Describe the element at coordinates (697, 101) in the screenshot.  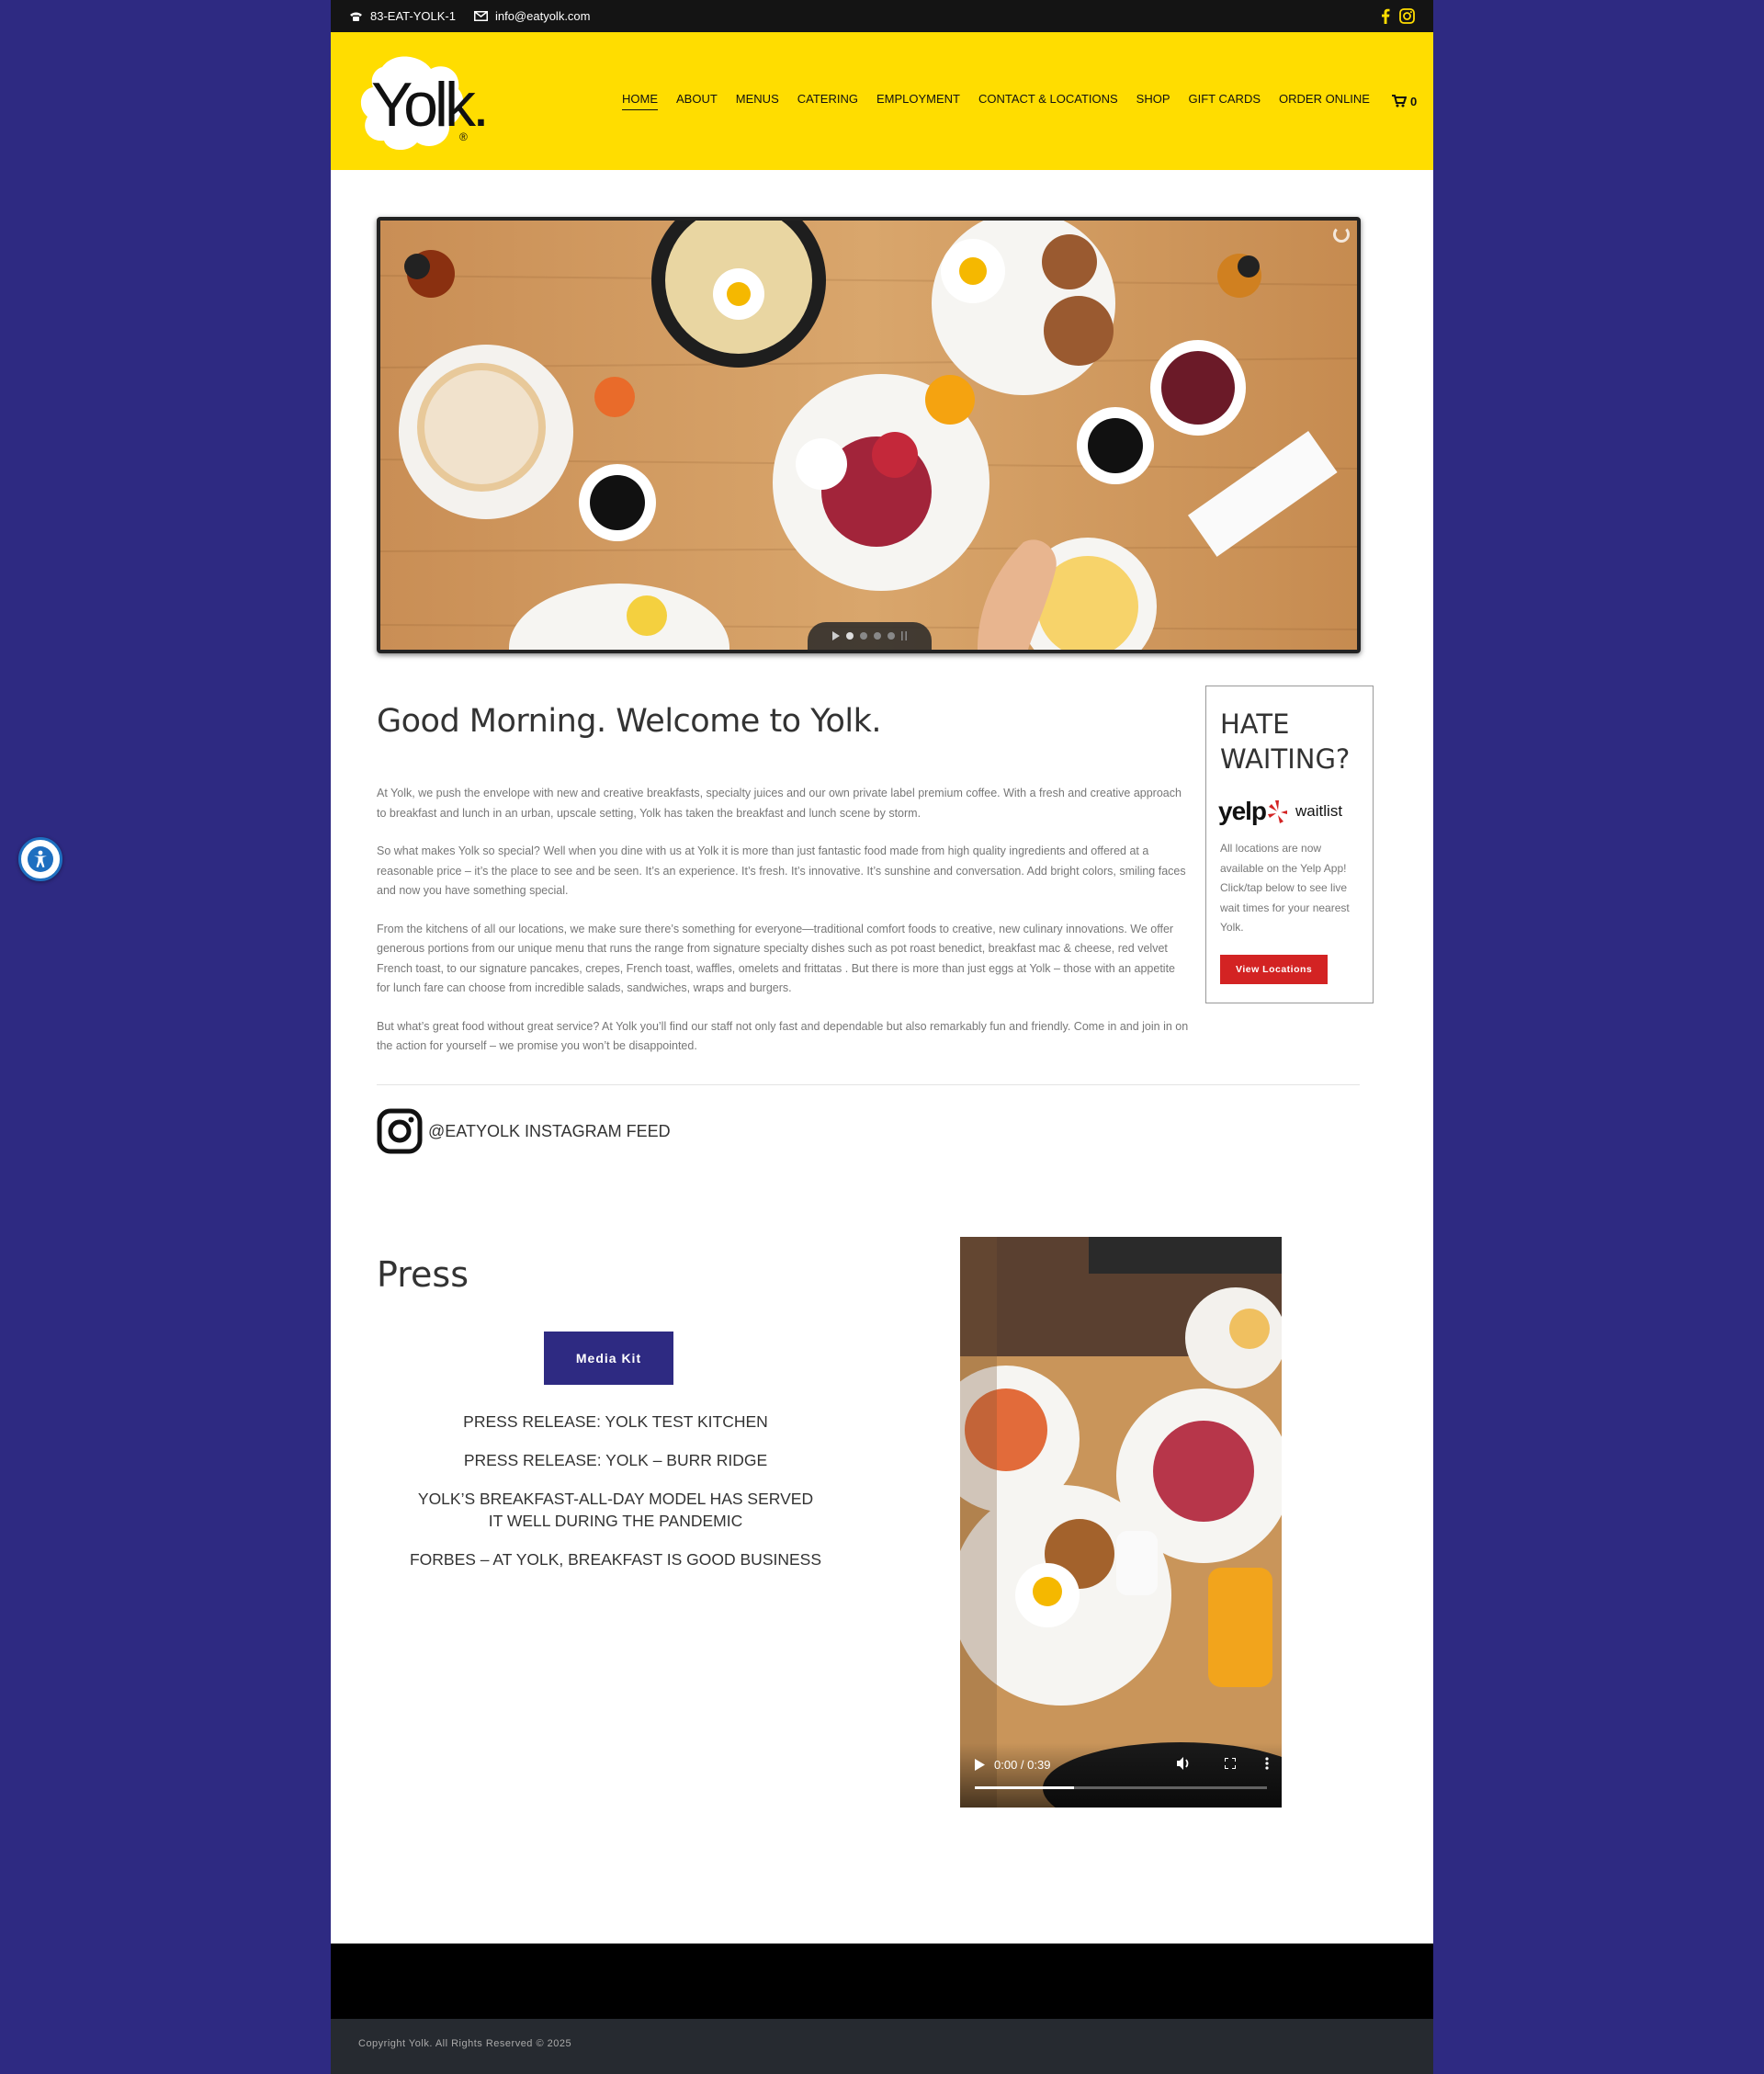
I see `nav-about: ABOUT` at that location.